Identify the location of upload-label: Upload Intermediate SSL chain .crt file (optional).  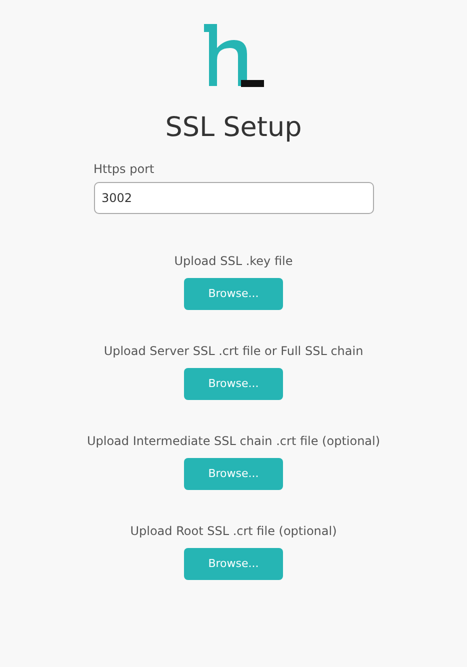
(233, 441).